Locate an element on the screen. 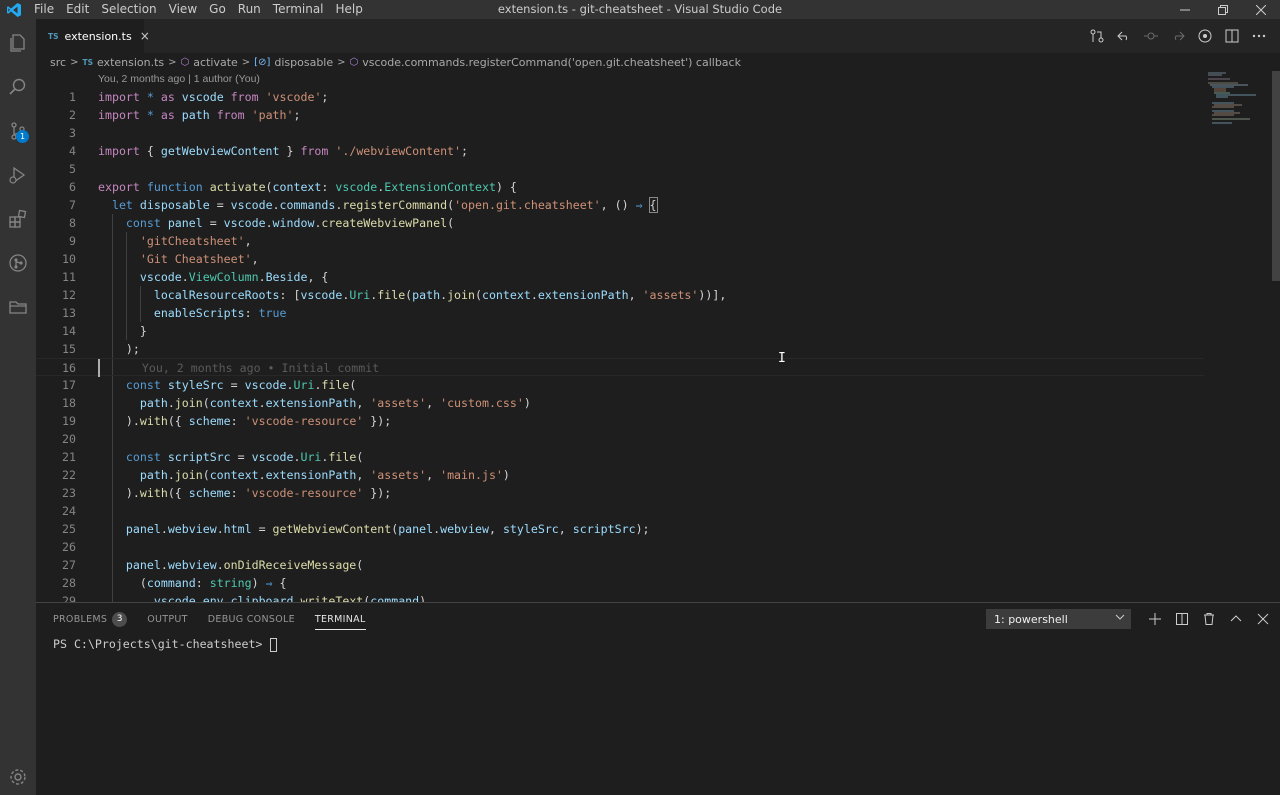 The image size is (1280, 795). vscode-logo-icon is located at coordinates (14, 9).